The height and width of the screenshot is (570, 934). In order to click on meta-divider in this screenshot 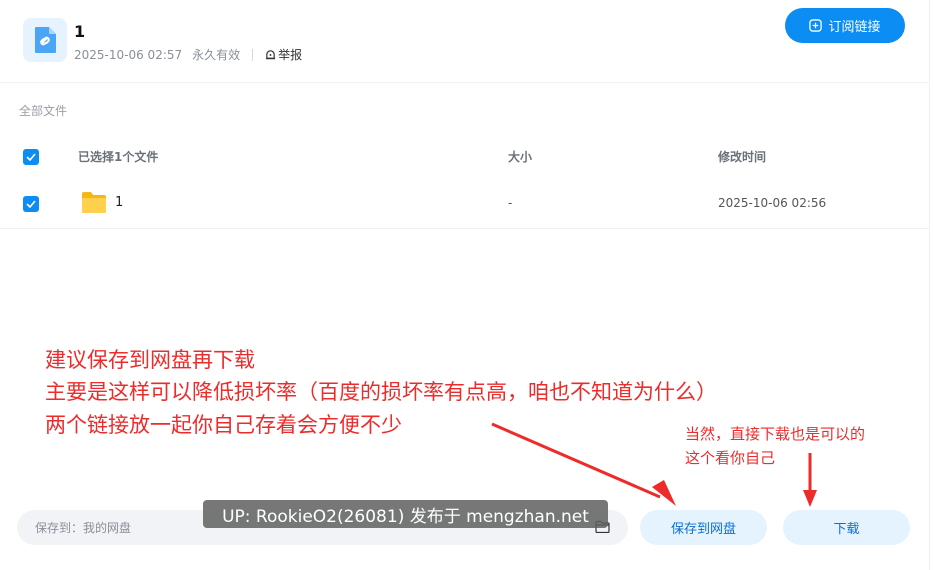, I will do `click(253, 54)`.